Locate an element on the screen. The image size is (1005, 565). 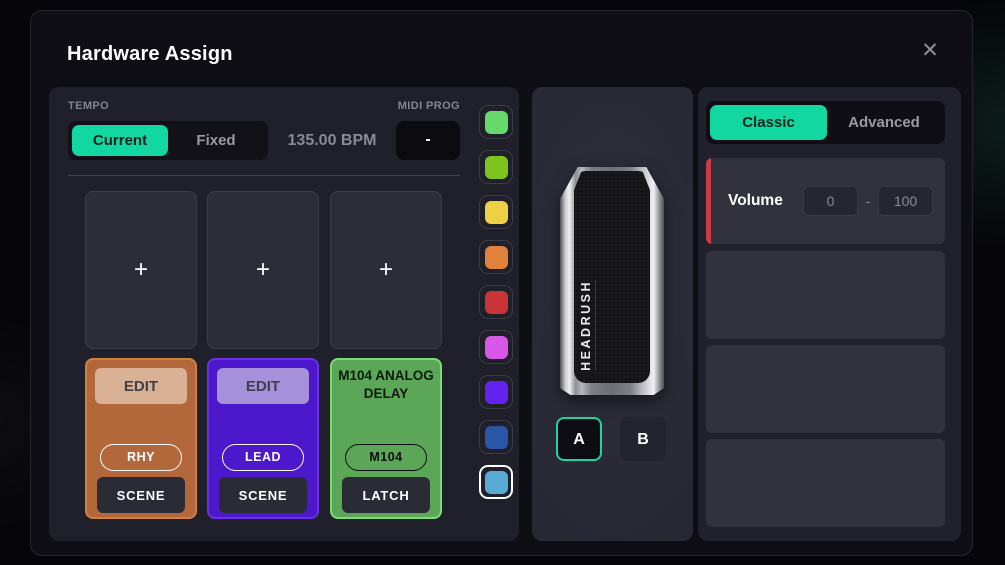
headrush-logo: HEADRUSH is located at coordinates (587, 325).